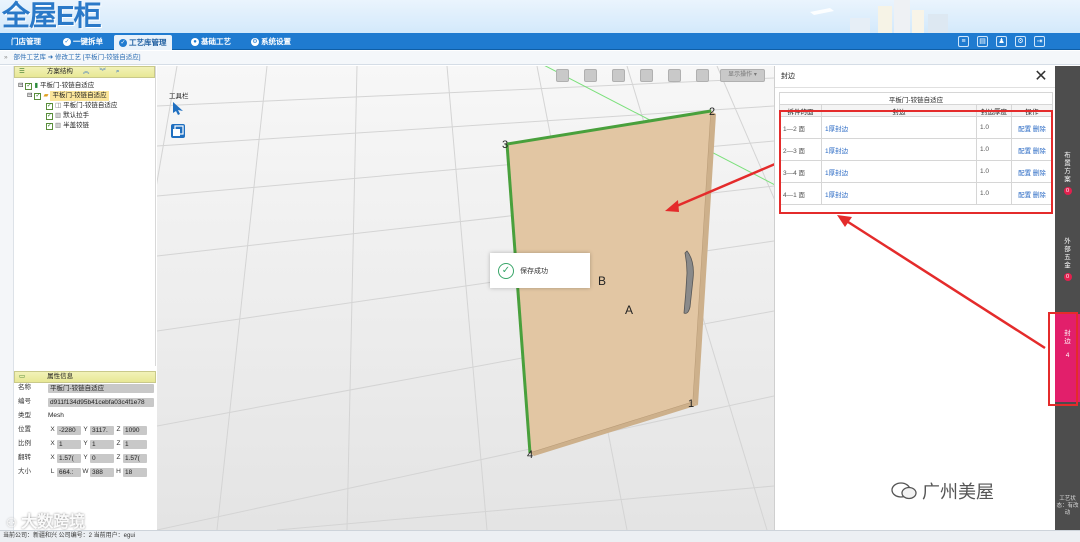 The height and width of the screenshot is (542, 1080). What do you see at coordinates (102, 458) in the screenshot?
I see `rotation-y-field: 0` at bounding box center [102, 458].